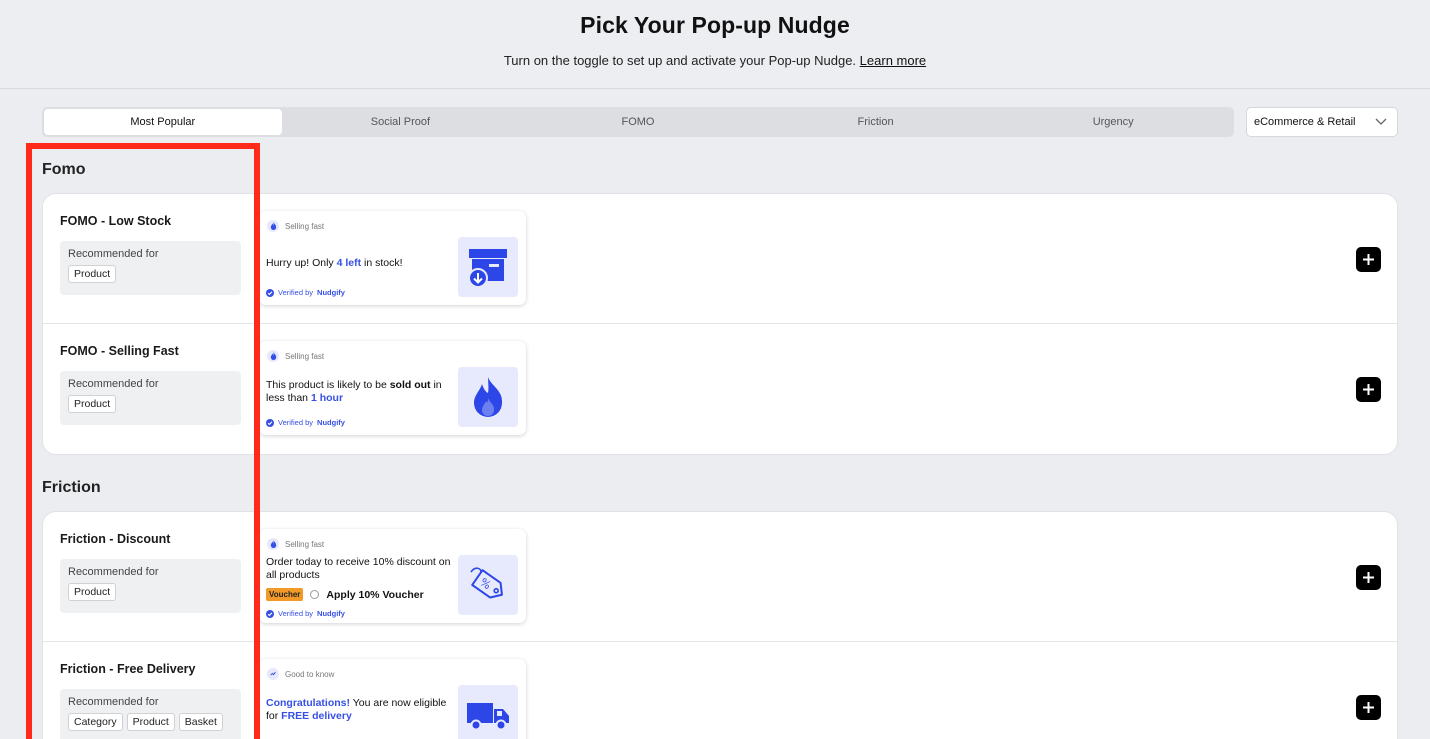 The height and width of the screenshot is (739, 1430). I want to click on price-tag-icon: %, so click(488, 585).